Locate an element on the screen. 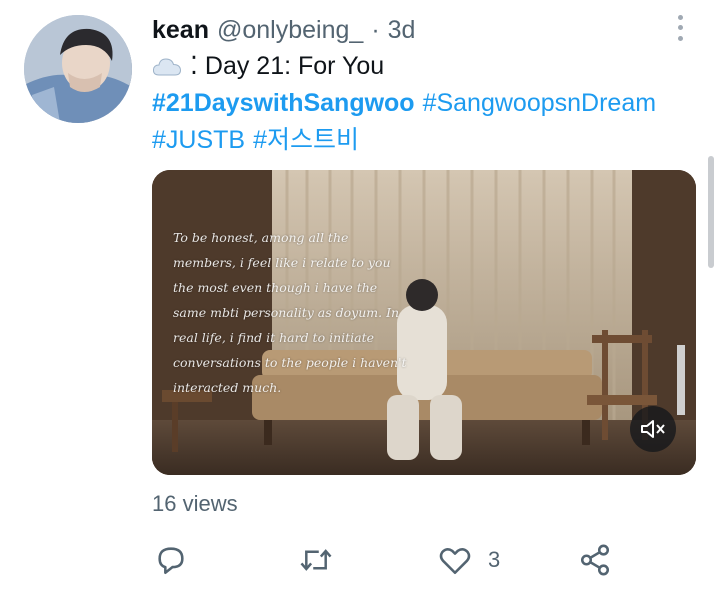 This screenshot has height=610, width=720. hashtag-link: #저스트비 is located at coordinates (306, 140).